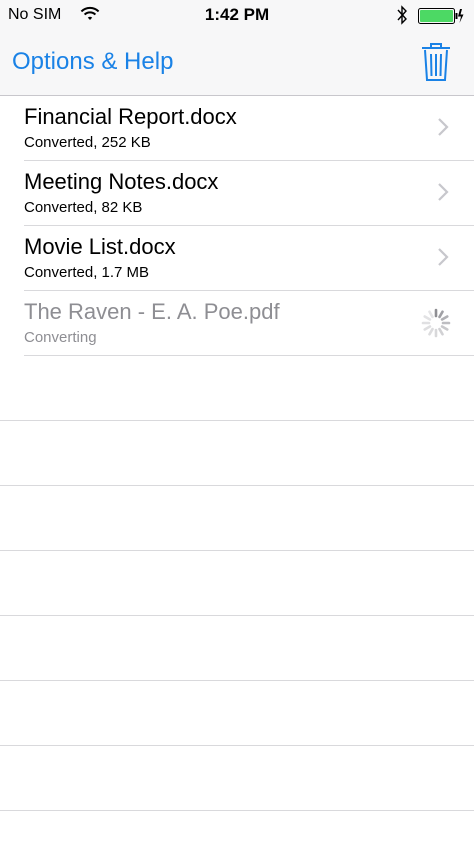 The image size is (474, 842). Describe the element at coordinates (130, 116) in the screenshot. I see `file-name: Financial Report.docx` at that location.